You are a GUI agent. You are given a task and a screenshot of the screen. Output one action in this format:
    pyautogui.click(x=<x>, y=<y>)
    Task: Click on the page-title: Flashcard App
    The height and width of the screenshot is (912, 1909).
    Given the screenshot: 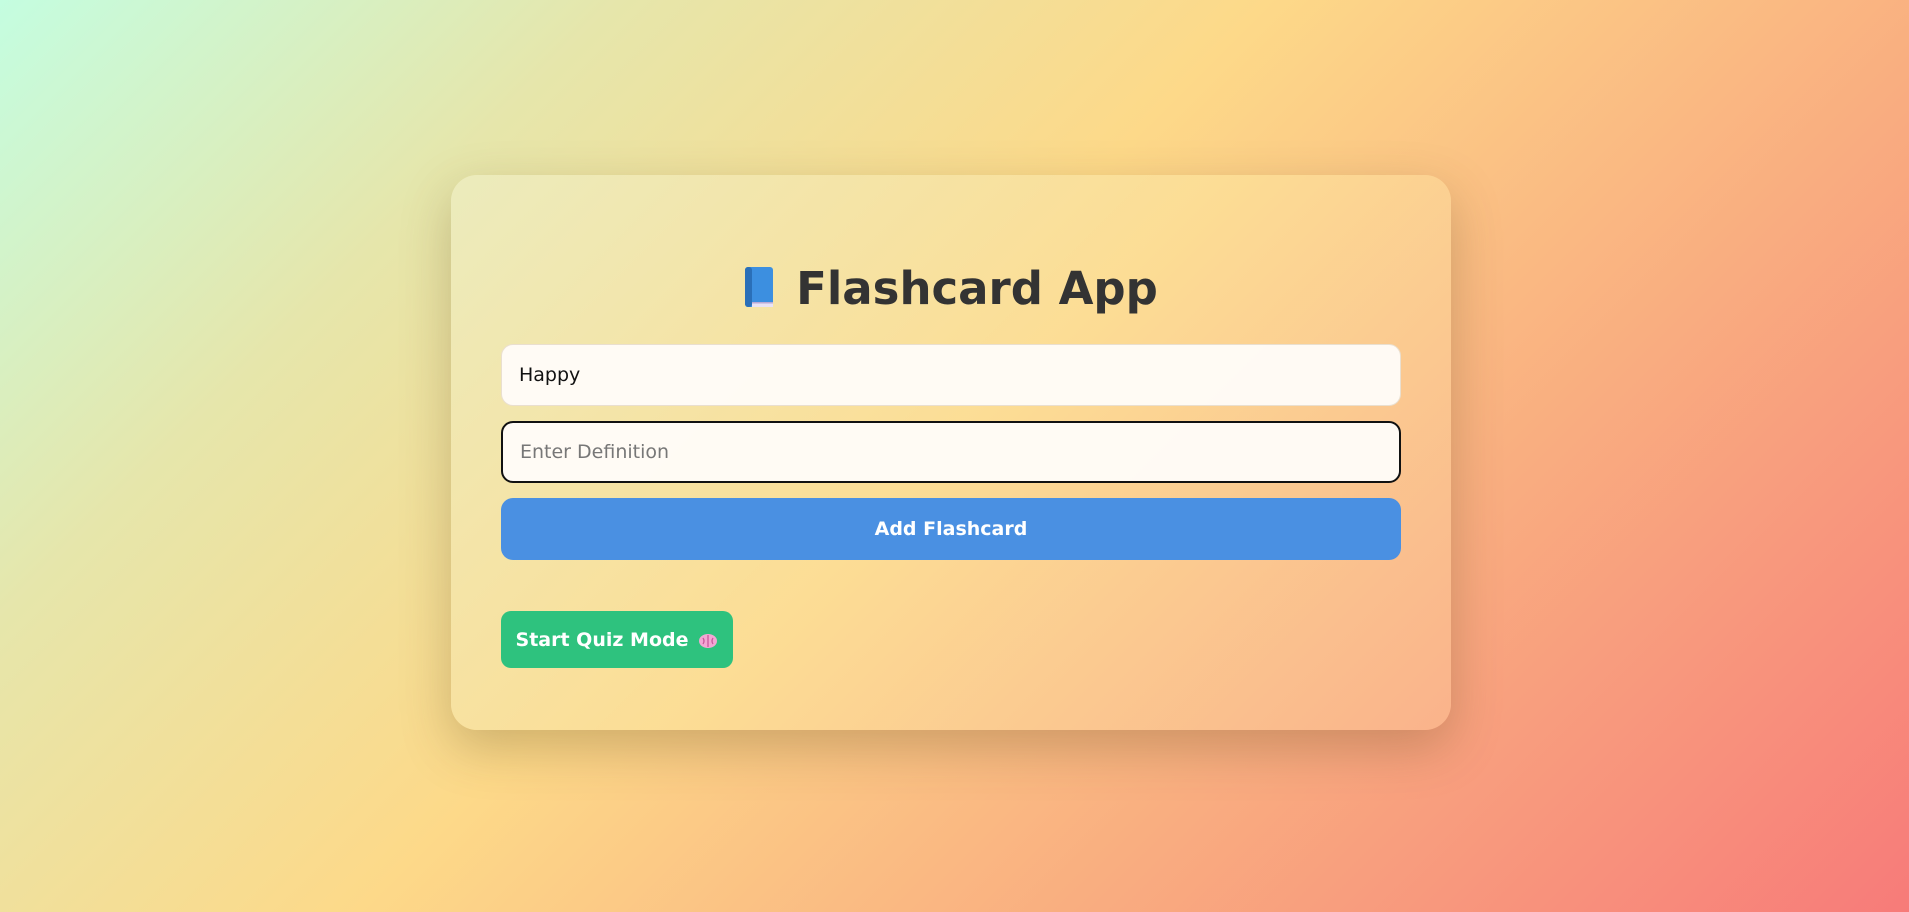 What is the action you would take?
    pyautogui.click(x=951, y=289)
    